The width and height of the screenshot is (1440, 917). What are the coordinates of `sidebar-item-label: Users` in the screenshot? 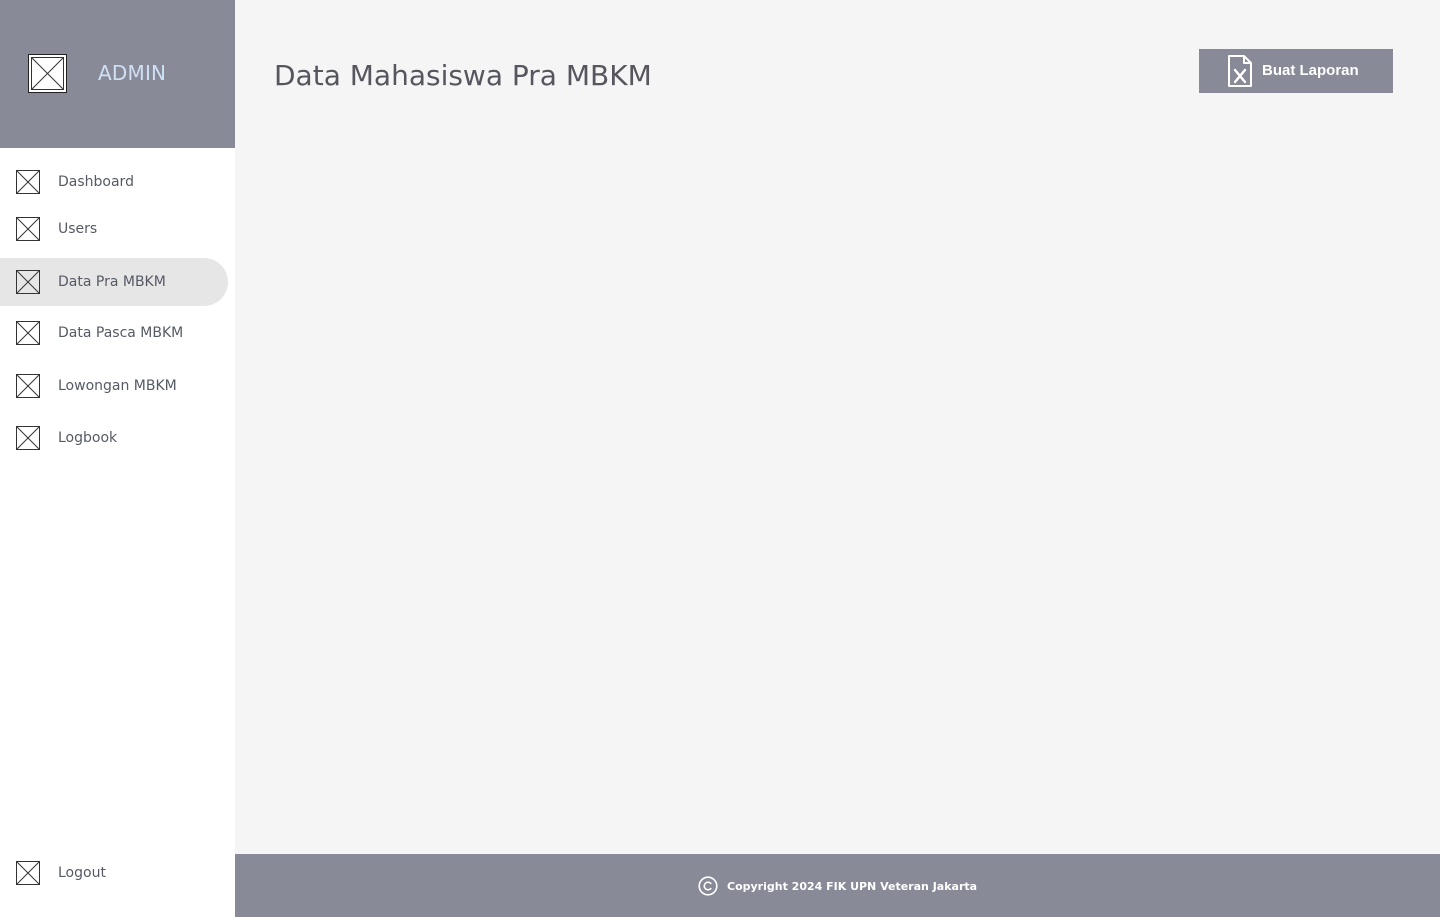 It's located at (78, 229).